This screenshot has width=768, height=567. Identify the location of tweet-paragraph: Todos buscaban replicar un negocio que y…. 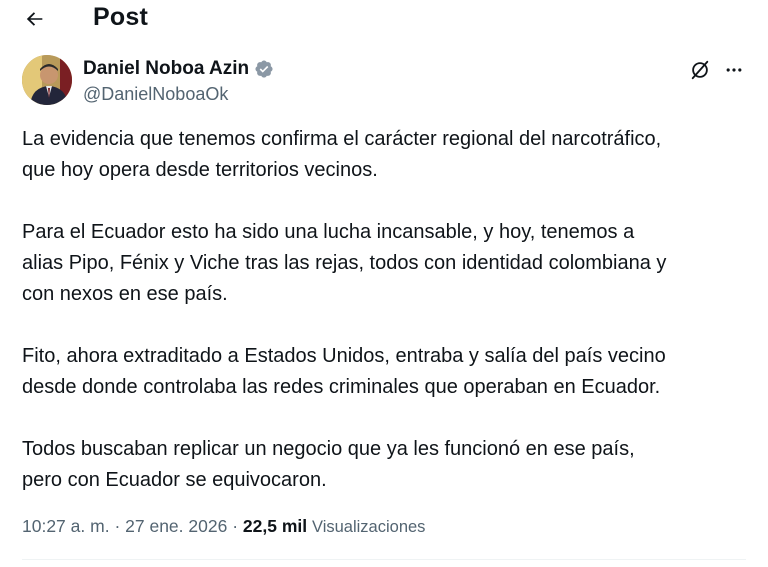
(392, 465).